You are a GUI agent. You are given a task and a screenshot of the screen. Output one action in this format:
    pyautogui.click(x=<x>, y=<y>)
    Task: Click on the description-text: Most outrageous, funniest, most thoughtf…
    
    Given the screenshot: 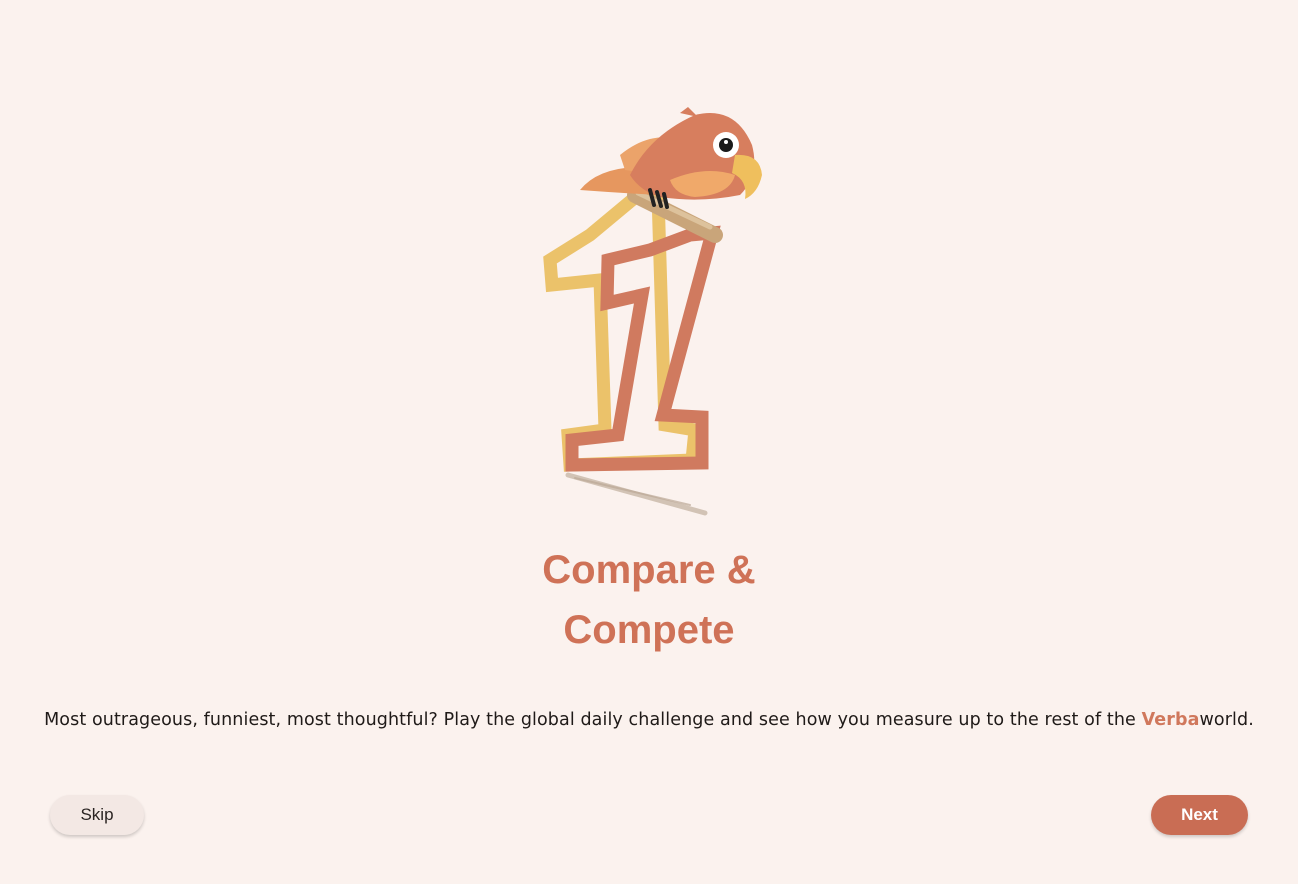 What is the action you would take?
    pyautogui.click(x=649, y=720)
    